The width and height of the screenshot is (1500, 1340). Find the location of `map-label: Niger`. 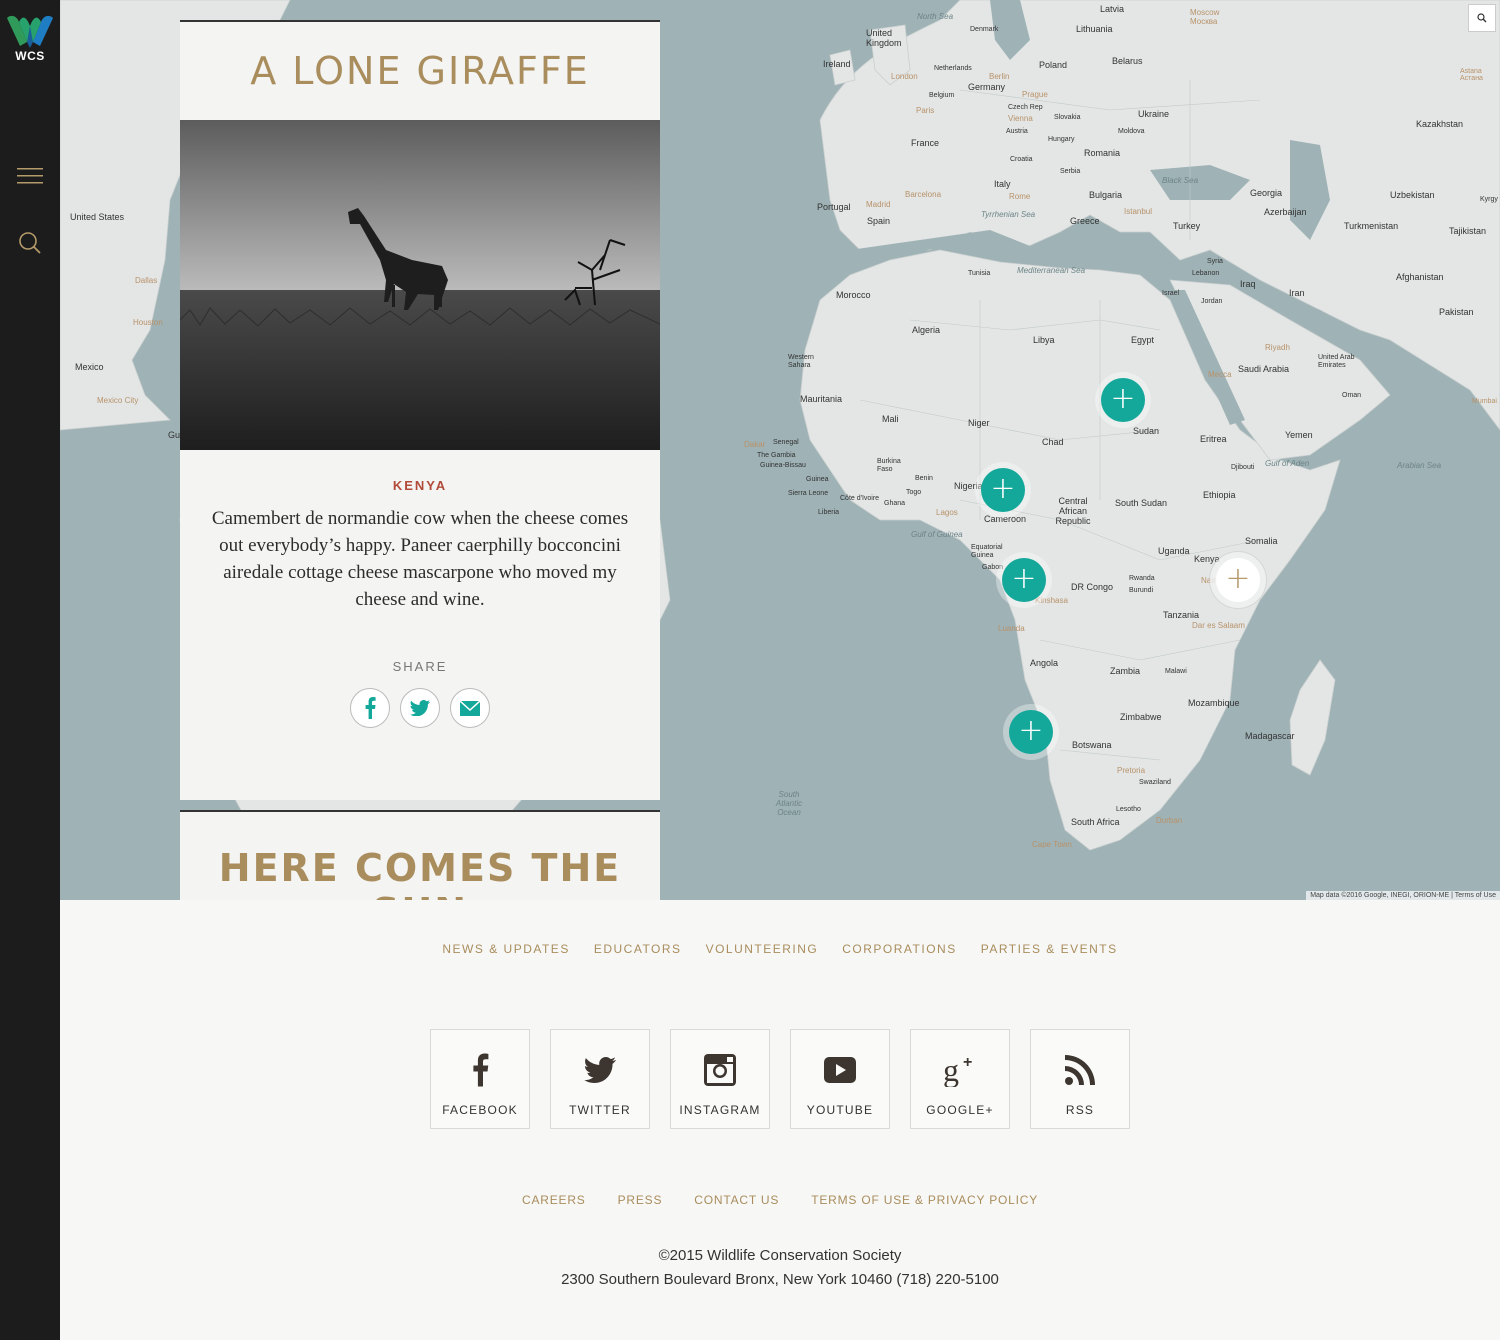

map-label: Niger is located at coordinates (979, 423).